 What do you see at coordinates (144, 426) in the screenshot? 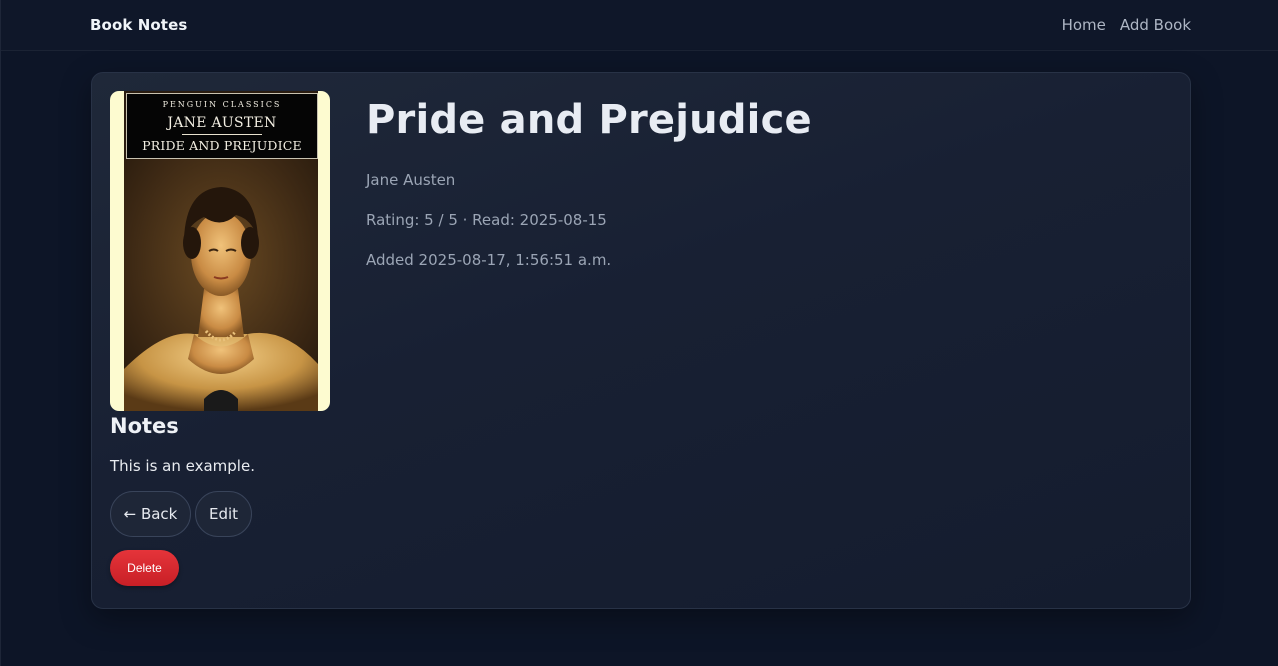
I see `notes-heading: Notes` at bounding box center [144, 426].